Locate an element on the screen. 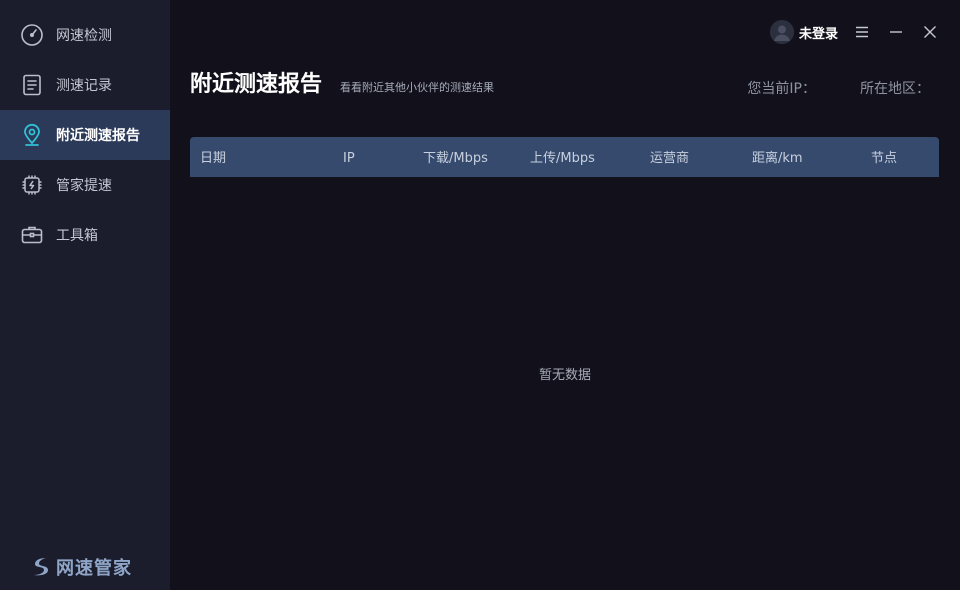  sidebar-nav: 网速检测 测速记录 附近测速报告 管家提速 工具箱 is located at coordinates (85, 130).